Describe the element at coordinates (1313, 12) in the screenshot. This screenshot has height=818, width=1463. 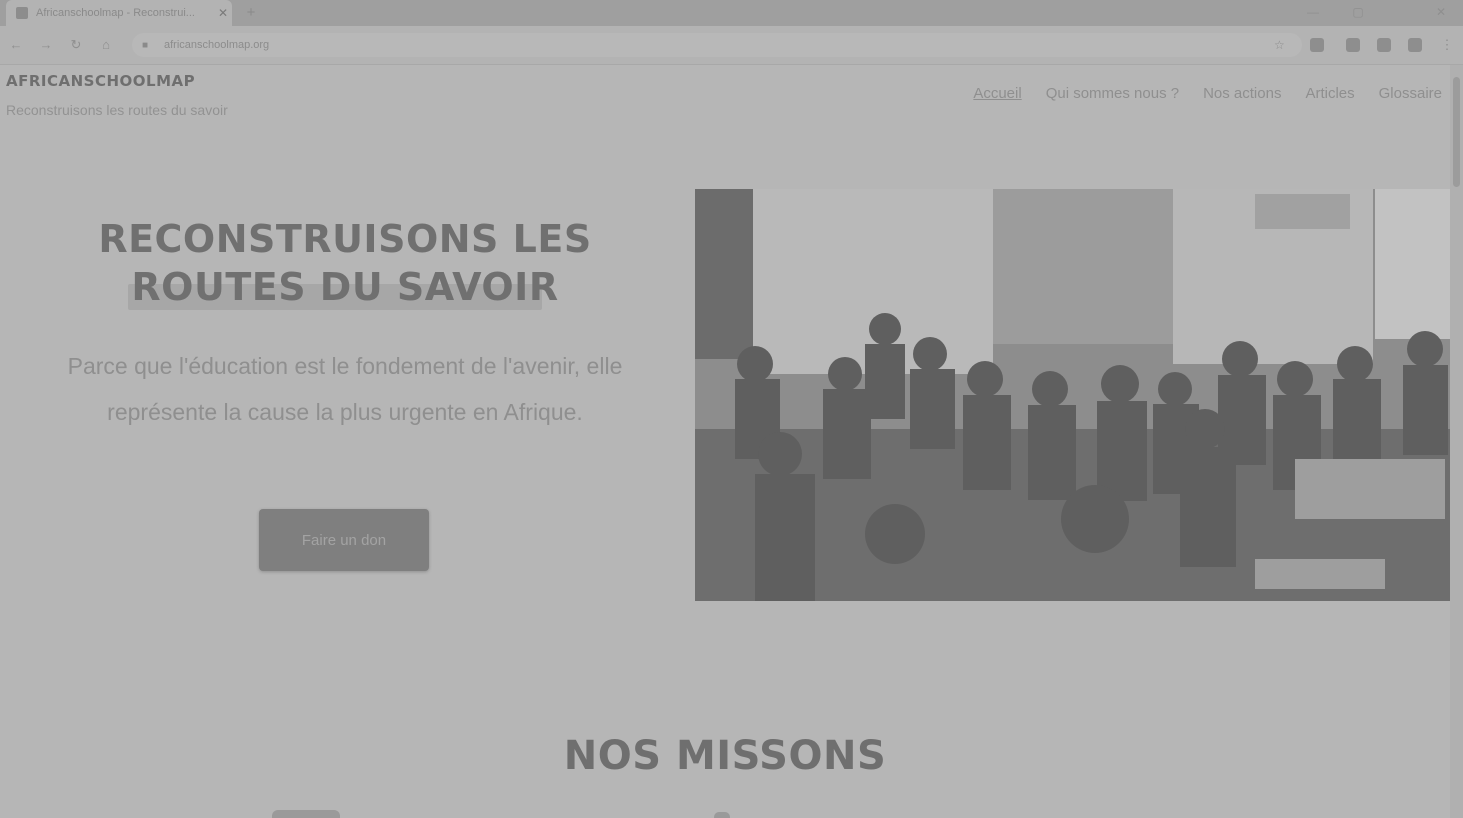
I see `minimize-button: —` at that location.